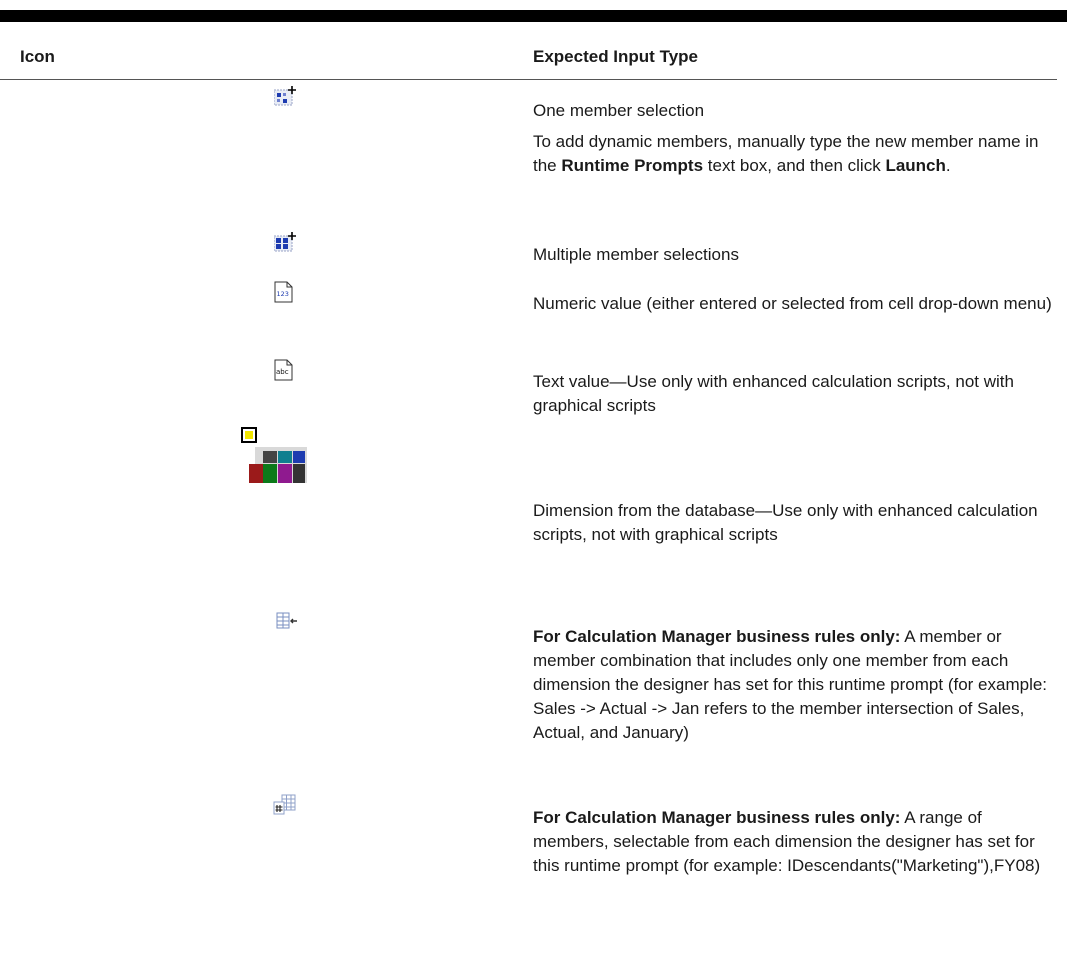  Describe the element at coordinates (619, 110) in the screenshot. I see `row-text: One member selection` at that location.